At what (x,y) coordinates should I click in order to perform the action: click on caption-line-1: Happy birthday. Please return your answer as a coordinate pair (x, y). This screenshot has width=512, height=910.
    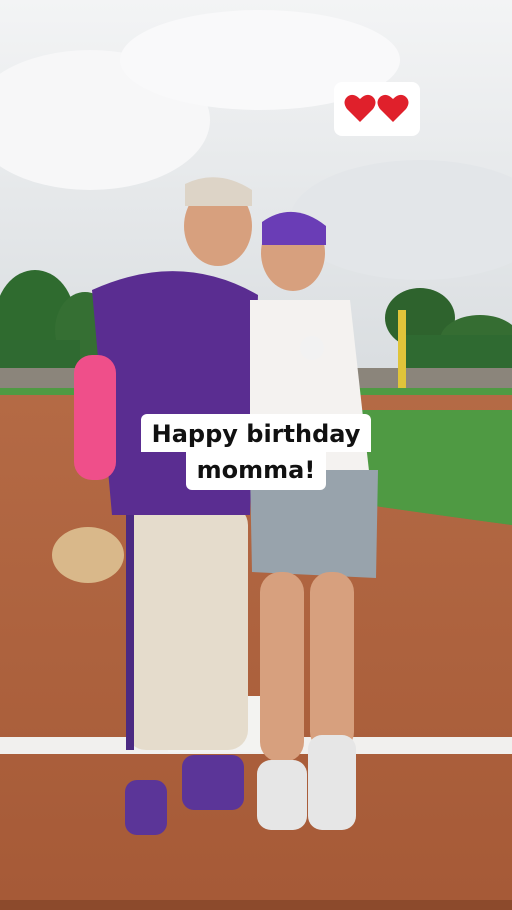
    Looking at the image, I should click on (256, 433).